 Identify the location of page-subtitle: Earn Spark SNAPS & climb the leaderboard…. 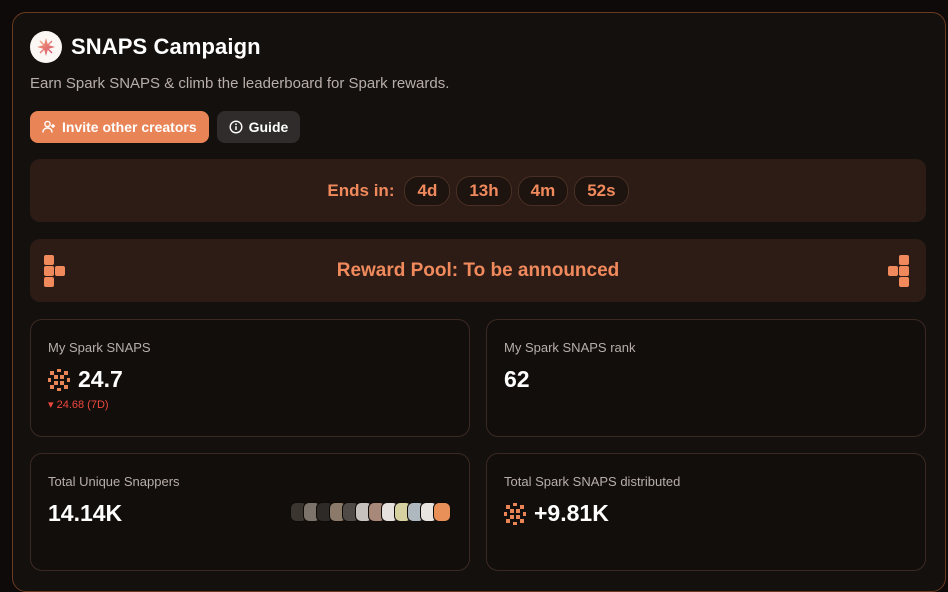
(240, 83).